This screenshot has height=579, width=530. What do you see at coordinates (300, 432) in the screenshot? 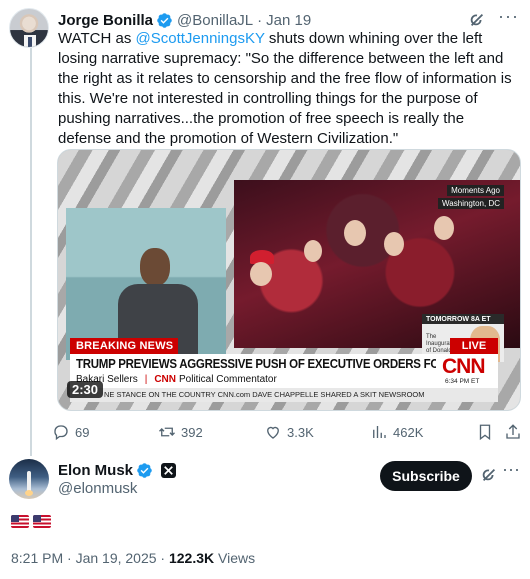
I see `like-count: 3.3K` at bounding box center [300, 432].